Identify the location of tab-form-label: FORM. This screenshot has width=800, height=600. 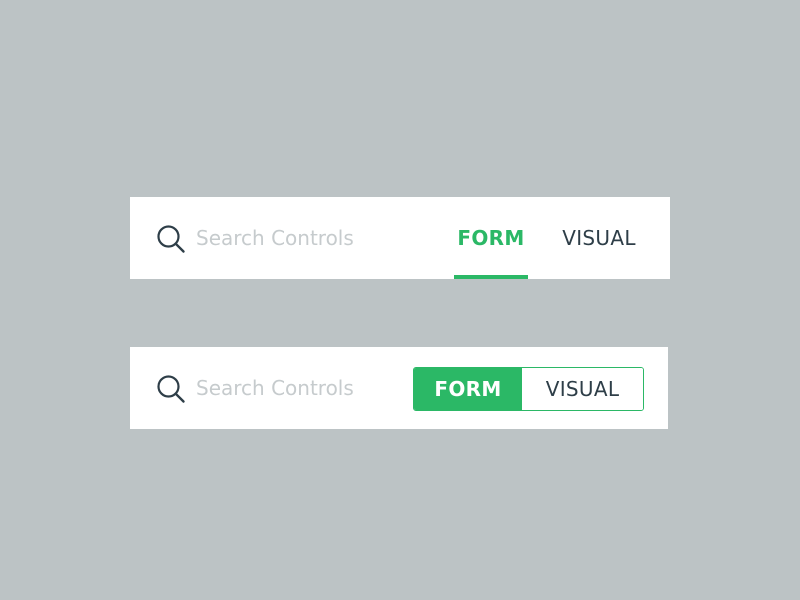
(491, 238).